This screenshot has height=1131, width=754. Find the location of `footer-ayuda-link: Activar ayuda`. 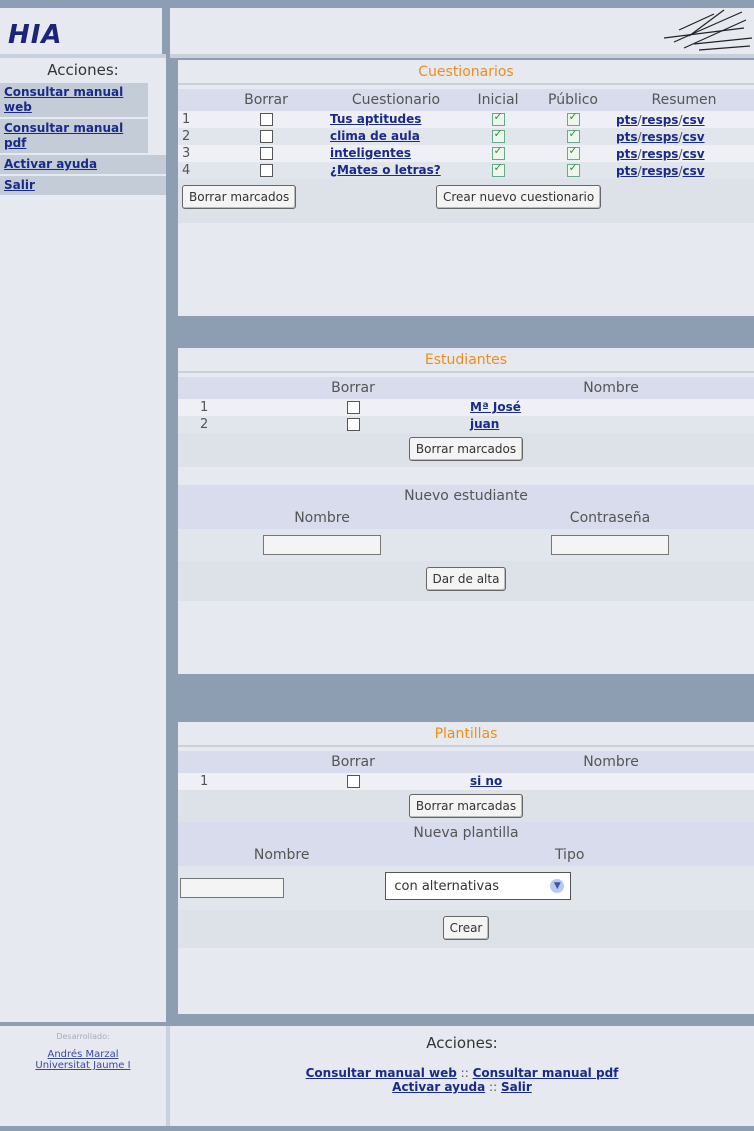

footer-ayuda-link: Activar ayuda is located at coordinates (438, 1087).